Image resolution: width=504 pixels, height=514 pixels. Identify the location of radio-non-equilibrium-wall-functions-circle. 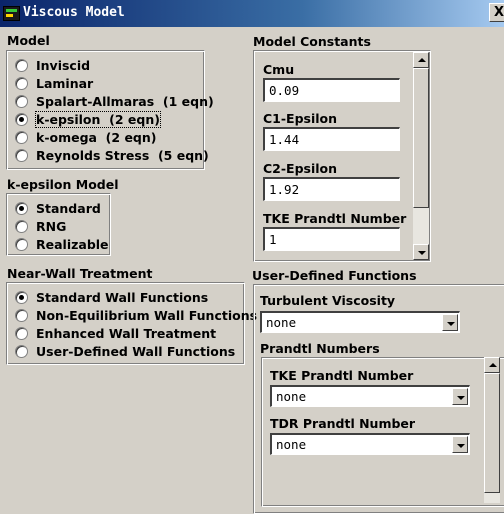
(21, 315).